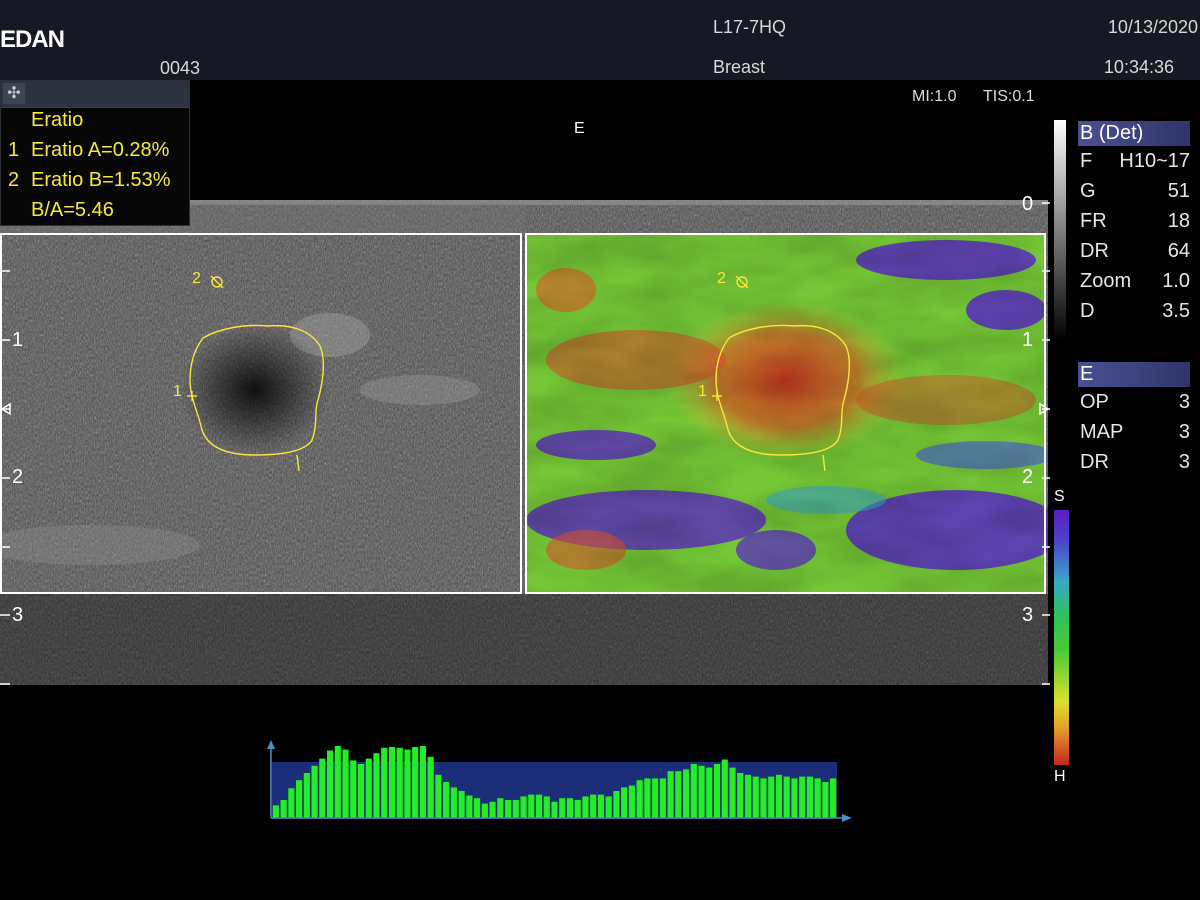 The width and height of the screenshot is (1200, 900). I want to click on depth-label-2-left: 2, so click(18, 477).